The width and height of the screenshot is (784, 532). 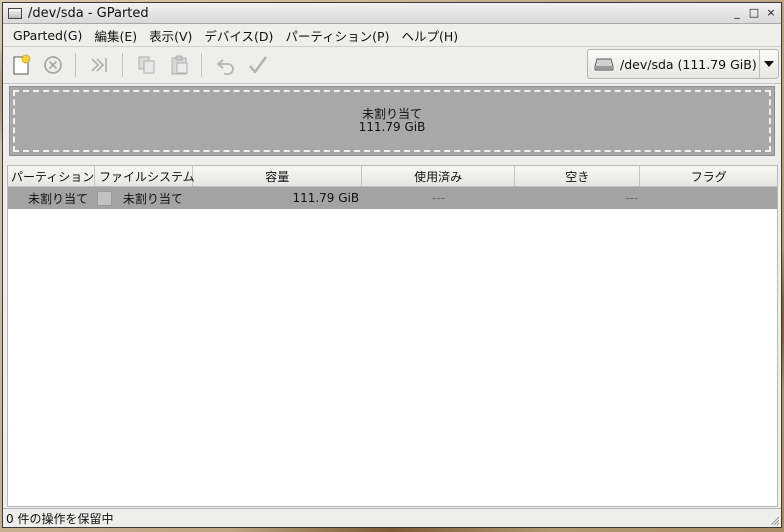 I want to click on column-header-flags: フラグ, so click(x=708, y=176).